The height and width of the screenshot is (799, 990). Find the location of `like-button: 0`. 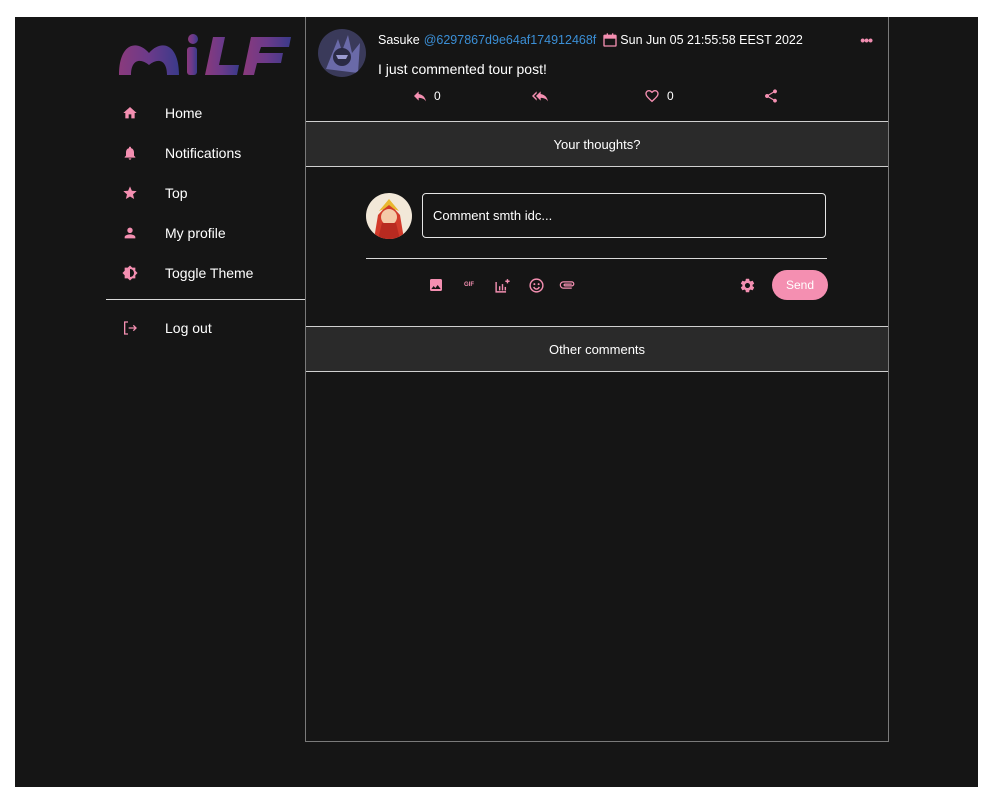

like-button: 0 is located at coordinates (658, 96).